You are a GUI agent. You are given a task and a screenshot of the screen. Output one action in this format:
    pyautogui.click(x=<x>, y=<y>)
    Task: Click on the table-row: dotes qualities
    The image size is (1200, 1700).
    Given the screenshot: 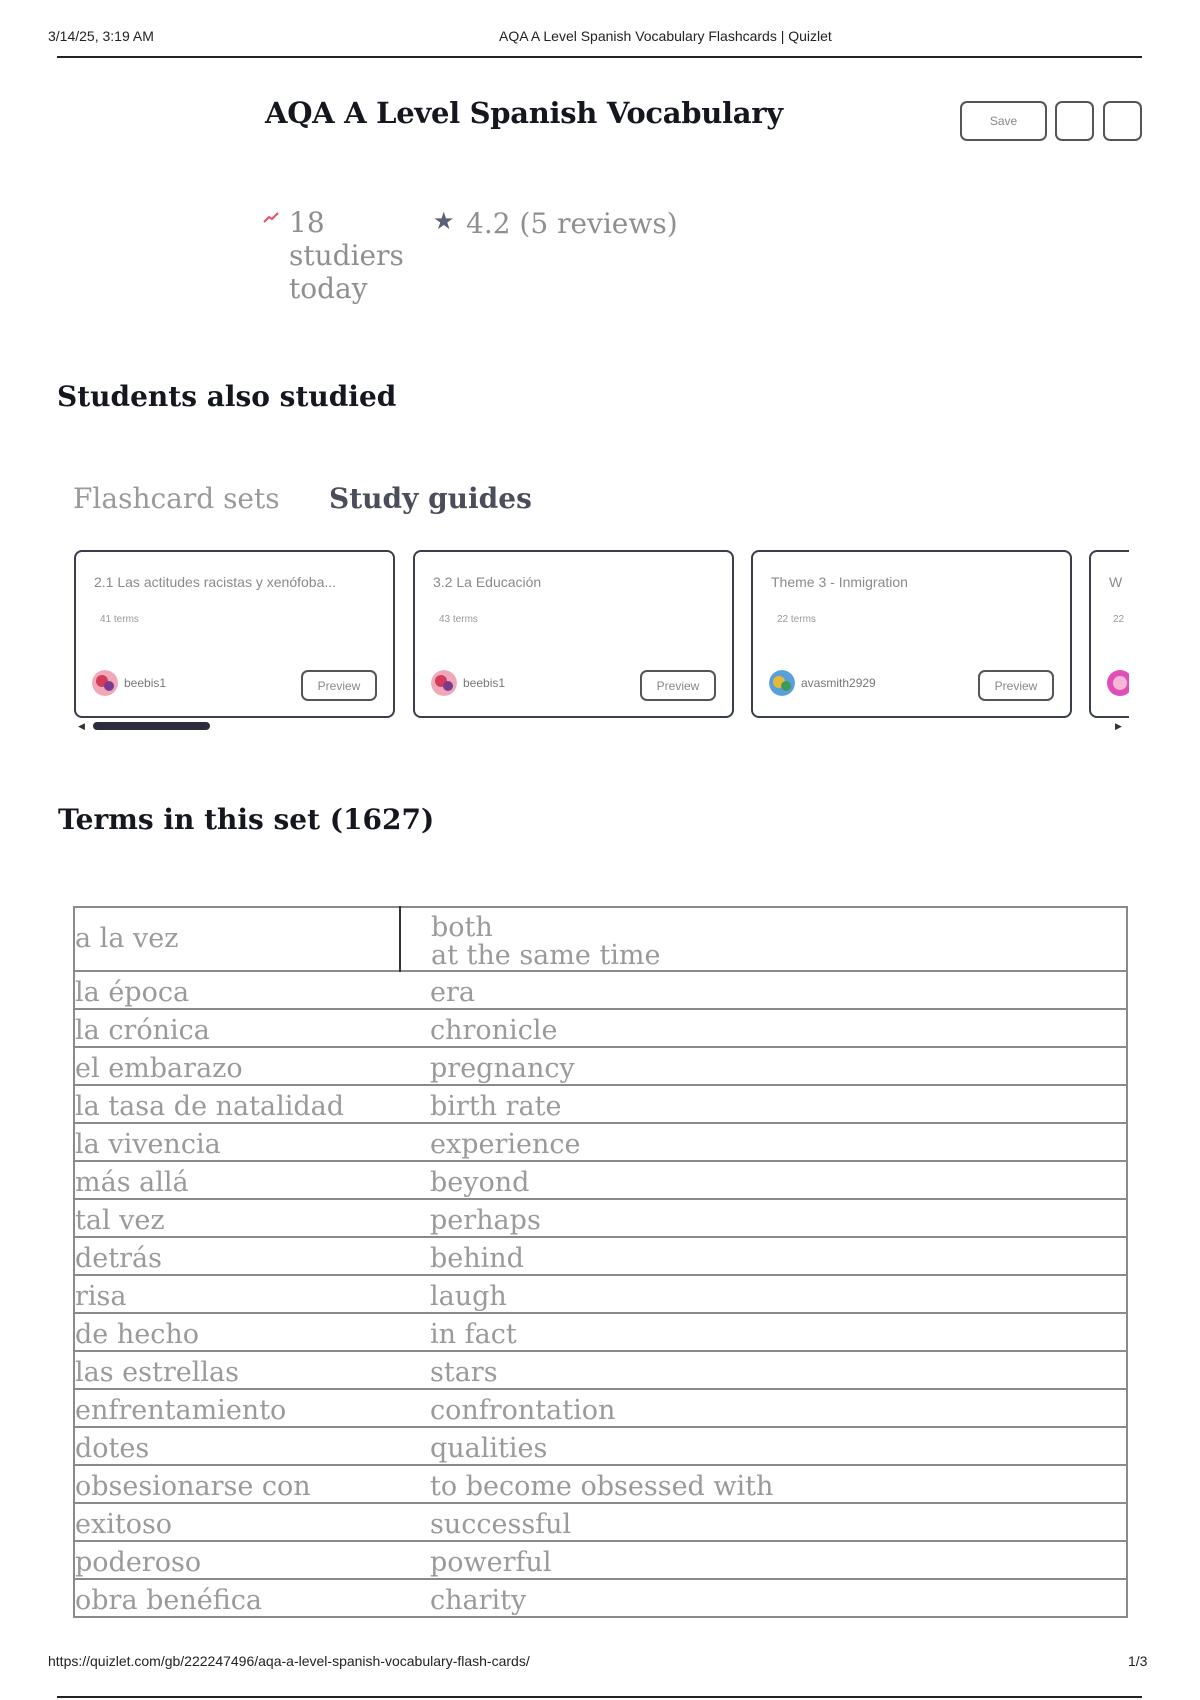 What is the action you would take?
    pyautogui.click(x=600, y=1445)
    